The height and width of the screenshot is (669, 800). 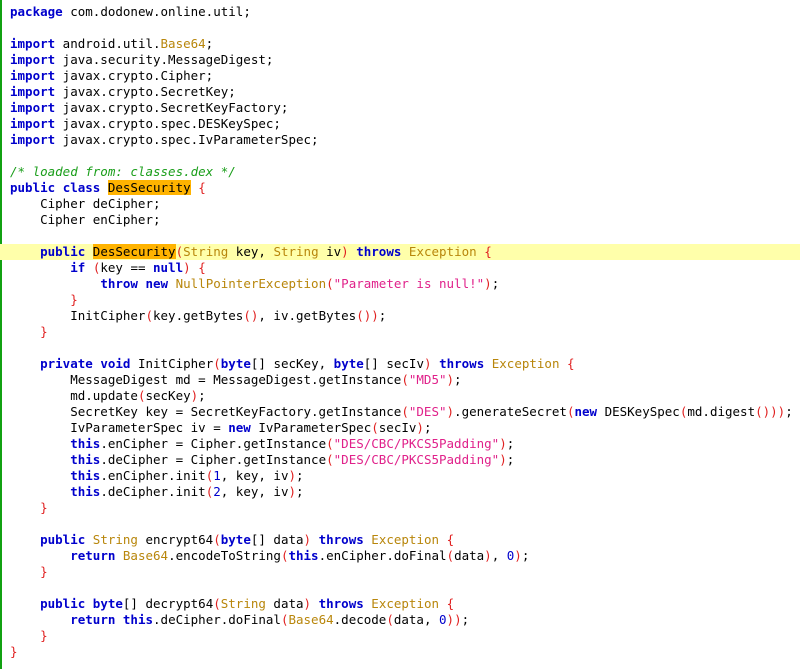 What do you see at coordinates (85, 219) in the screenshot?
I see `code-token: Cipher enCipher;` at bounding box center [85, 219].